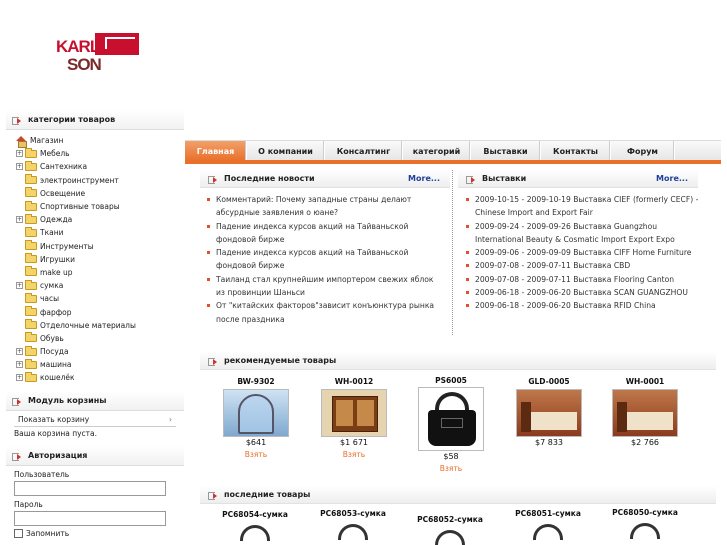 The width and height of the screenshot is (727, 545). I want to click on tree-item: Спортивные товары, so click(100, 206).